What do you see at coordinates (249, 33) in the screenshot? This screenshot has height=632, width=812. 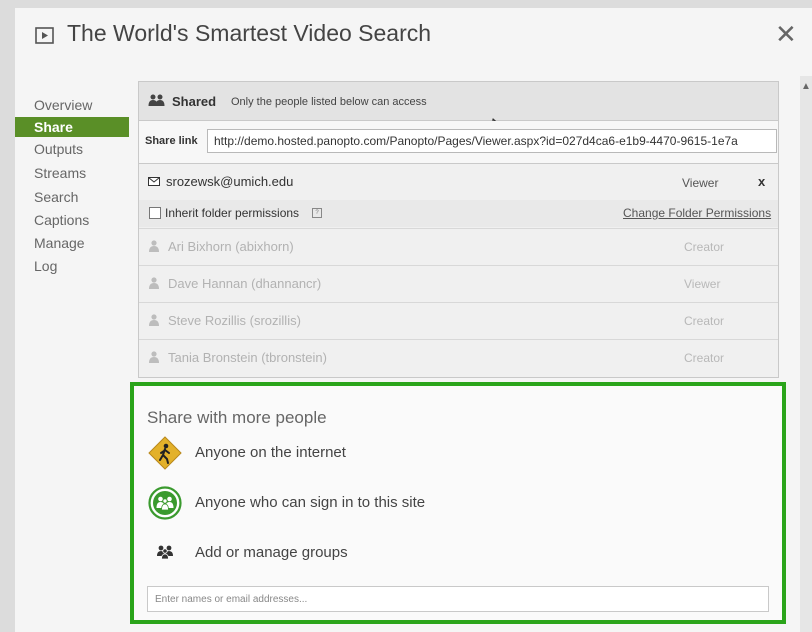 I see `dialog-title: The World's Smartest Video Search` at bounding box center [249, 33].